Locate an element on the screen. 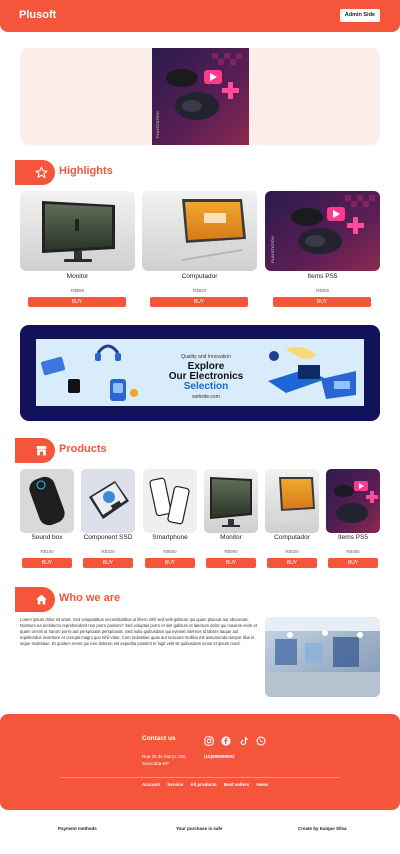  about-title: Who we are is located at coordinates (90, 598).